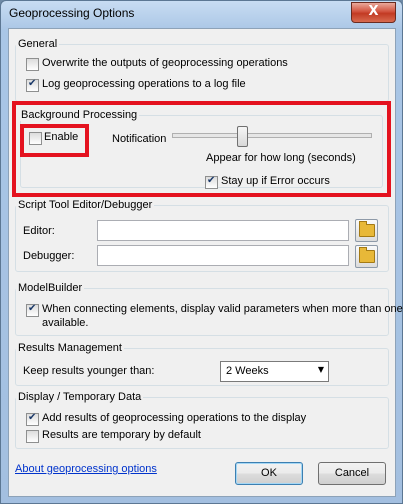 The width and height of the screenshot is (403, 504). What do you see at coordinates (223, 230) in the screenshot?
I see `editor-input` at bounding box center [223, 230].